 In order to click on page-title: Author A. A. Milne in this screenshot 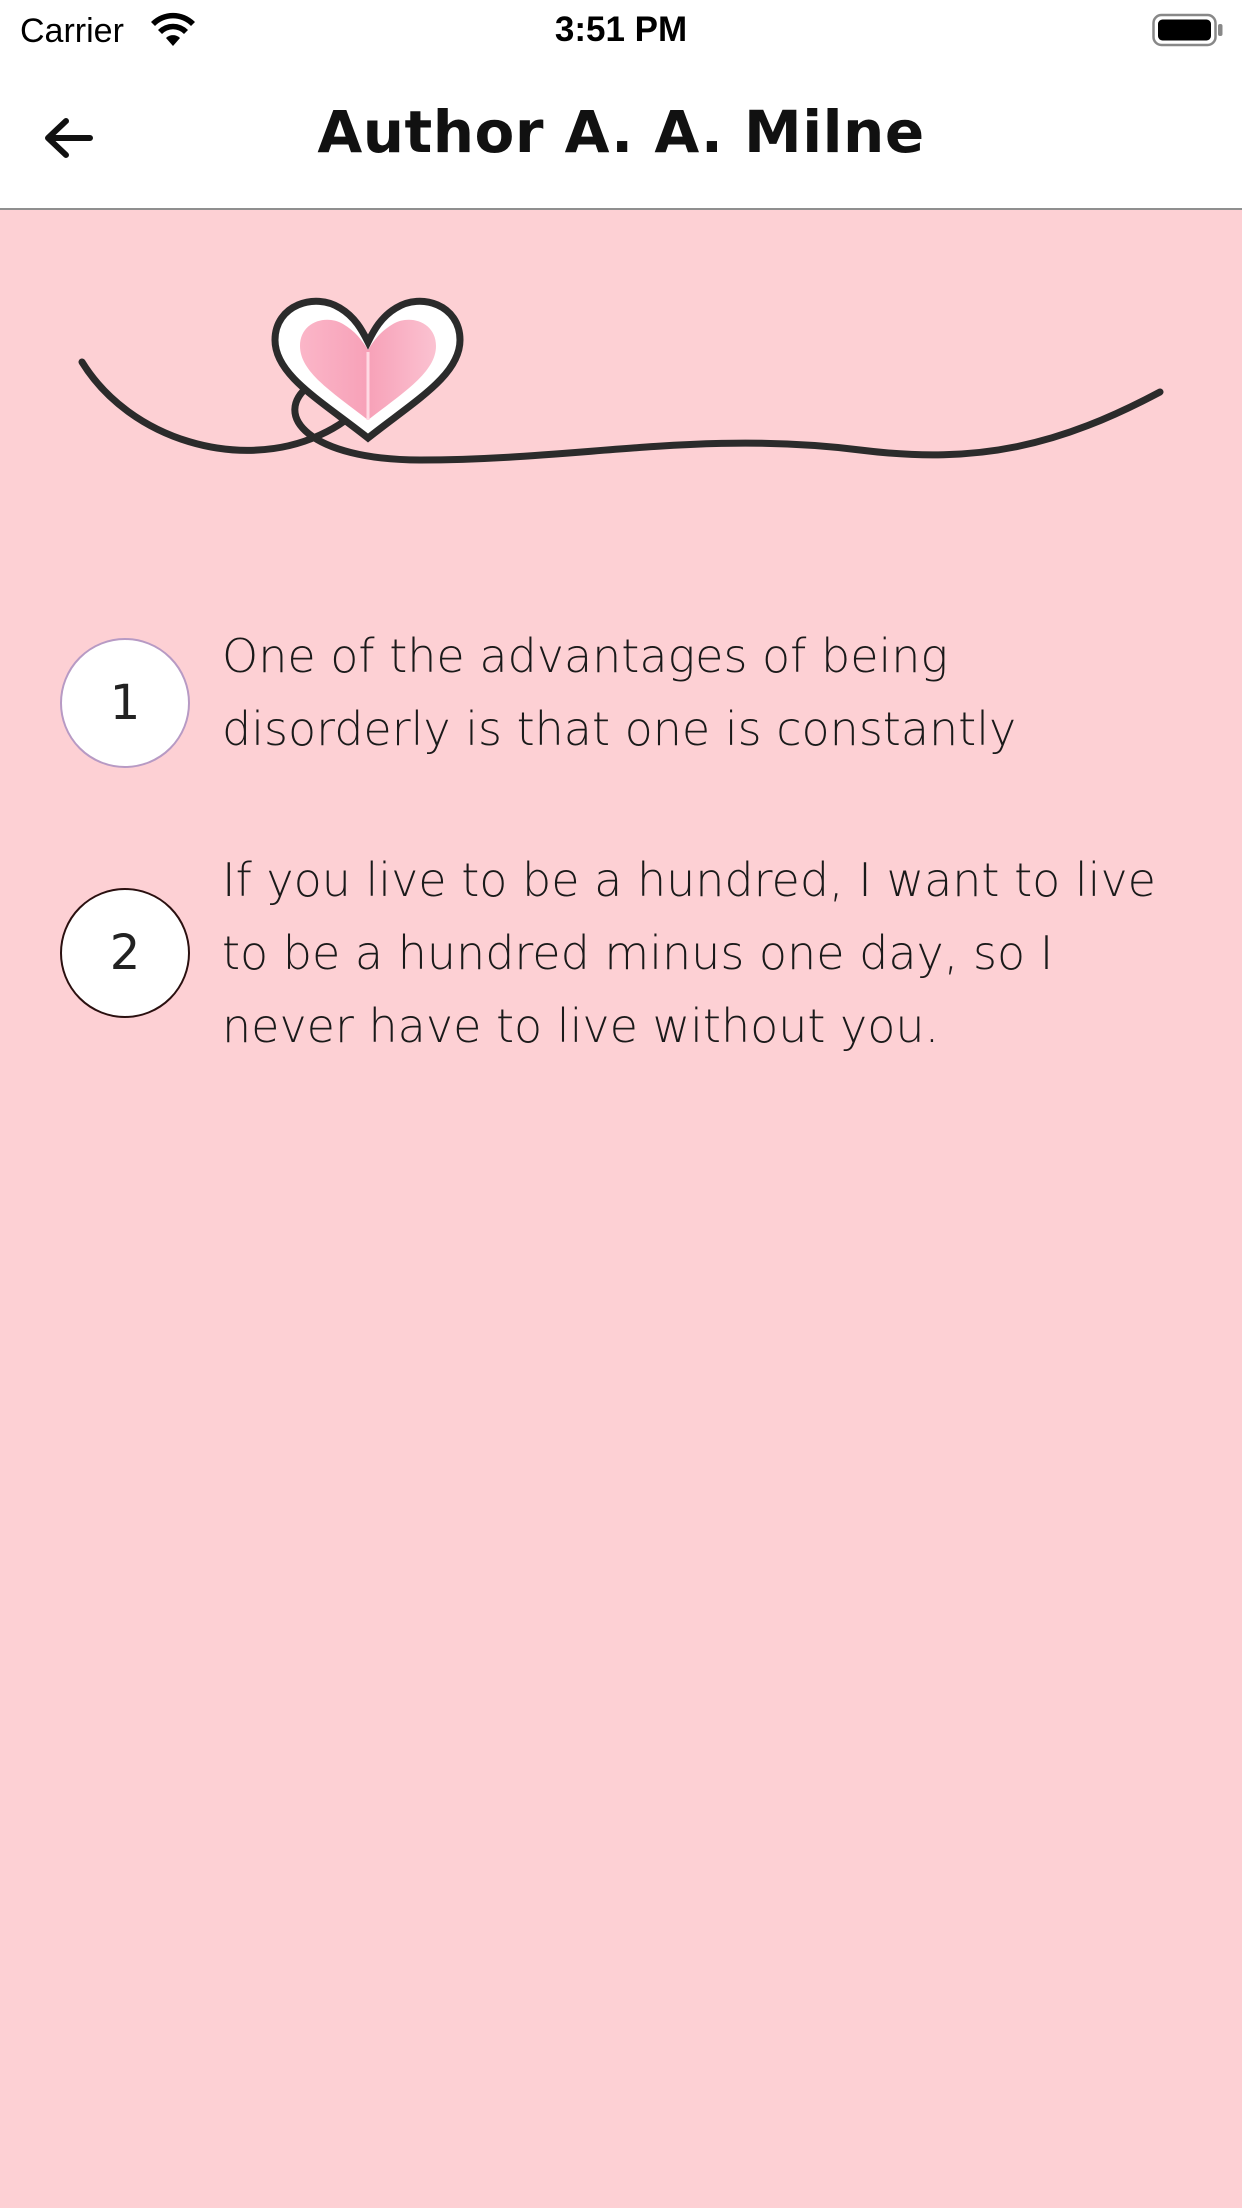, I will do `click(621, 132)`.